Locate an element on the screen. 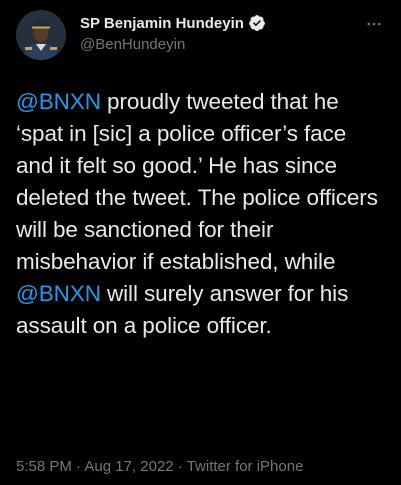 Image resolution: width=401 pixels, height=485 pixels. tweet-header: SP Benjamin Hundeyin @BenHundeyin is located at coordinates (200, 35).